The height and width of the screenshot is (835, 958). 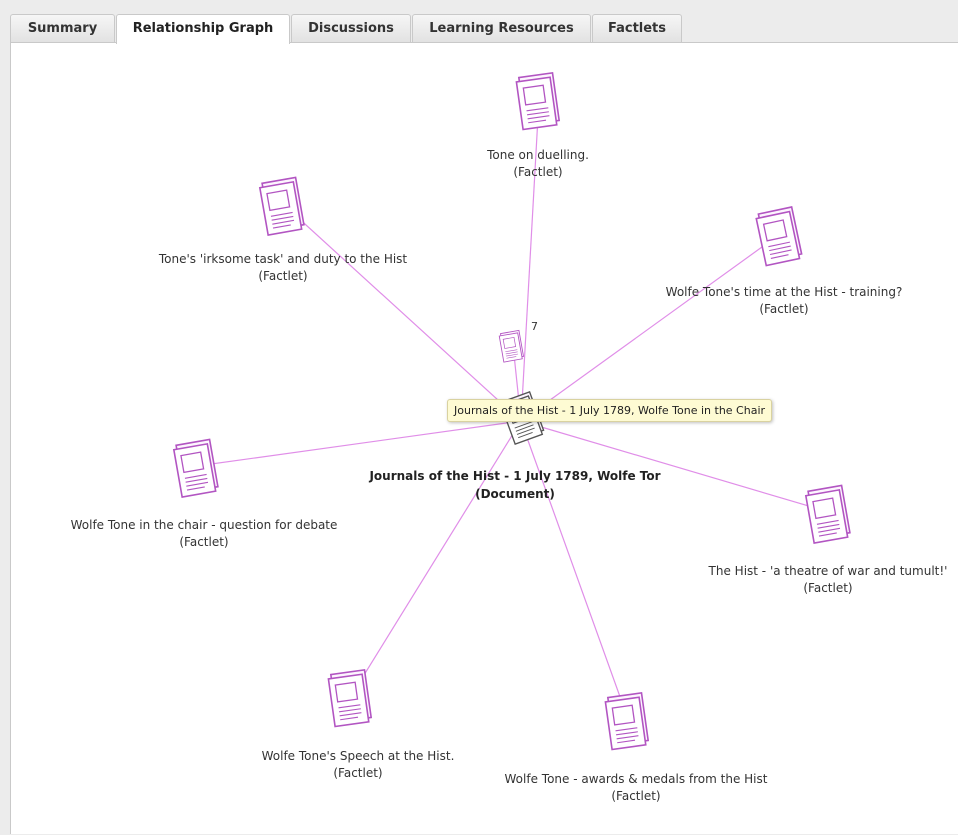 What do you see at coordinates (627, 721) in the screenshot?
I see `factlet-icon-awards` at bounding box center [627, 721].